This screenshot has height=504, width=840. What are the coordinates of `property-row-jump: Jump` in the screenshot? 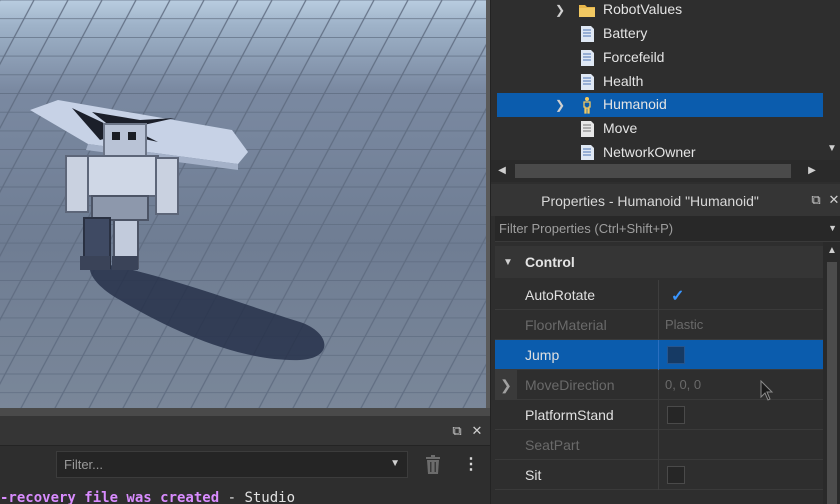 It's located at (659, 355).